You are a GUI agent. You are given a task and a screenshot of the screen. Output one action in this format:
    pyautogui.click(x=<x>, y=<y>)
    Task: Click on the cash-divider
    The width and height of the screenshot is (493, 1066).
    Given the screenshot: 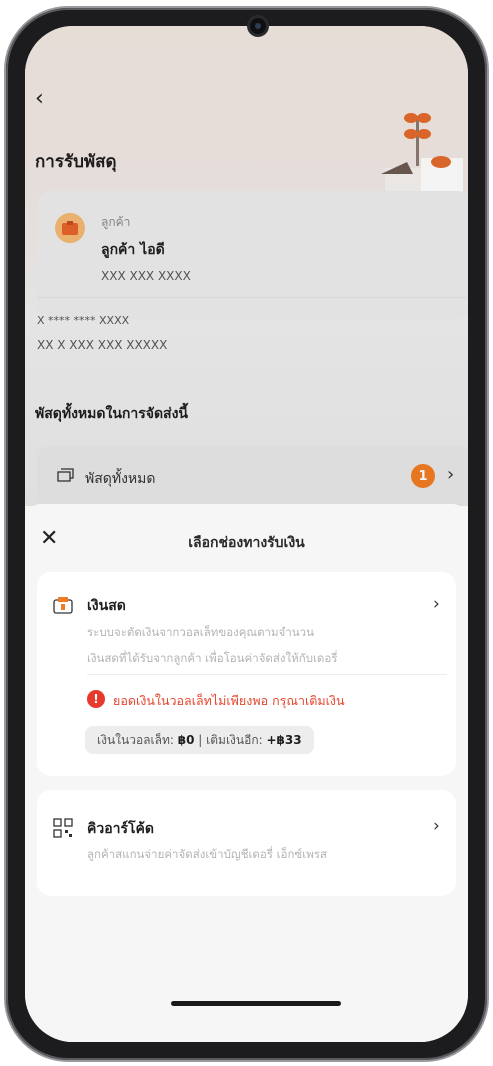 What is the action you would take?
    pyautogui.click(x=267, y=674)
    